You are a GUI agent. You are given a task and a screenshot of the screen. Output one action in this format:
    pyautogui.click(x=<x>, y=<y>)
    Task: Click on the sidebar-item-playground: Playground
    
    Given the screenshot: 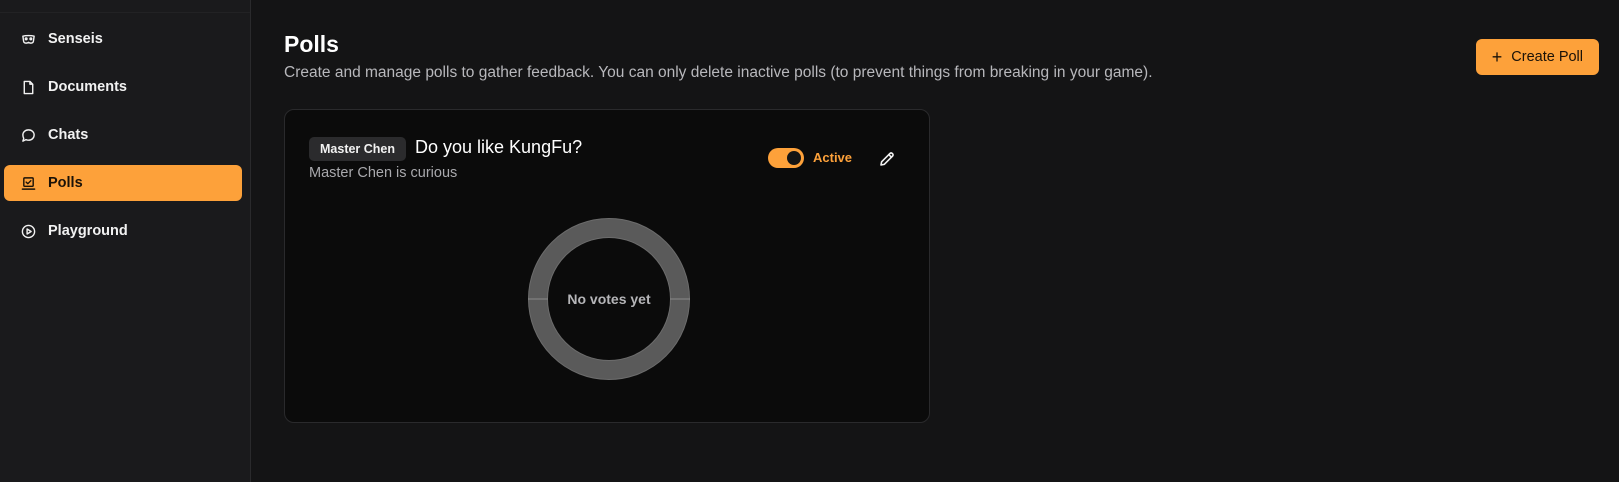 What is the action you would take?
    pyautogui.click(x=123, y=231)
    